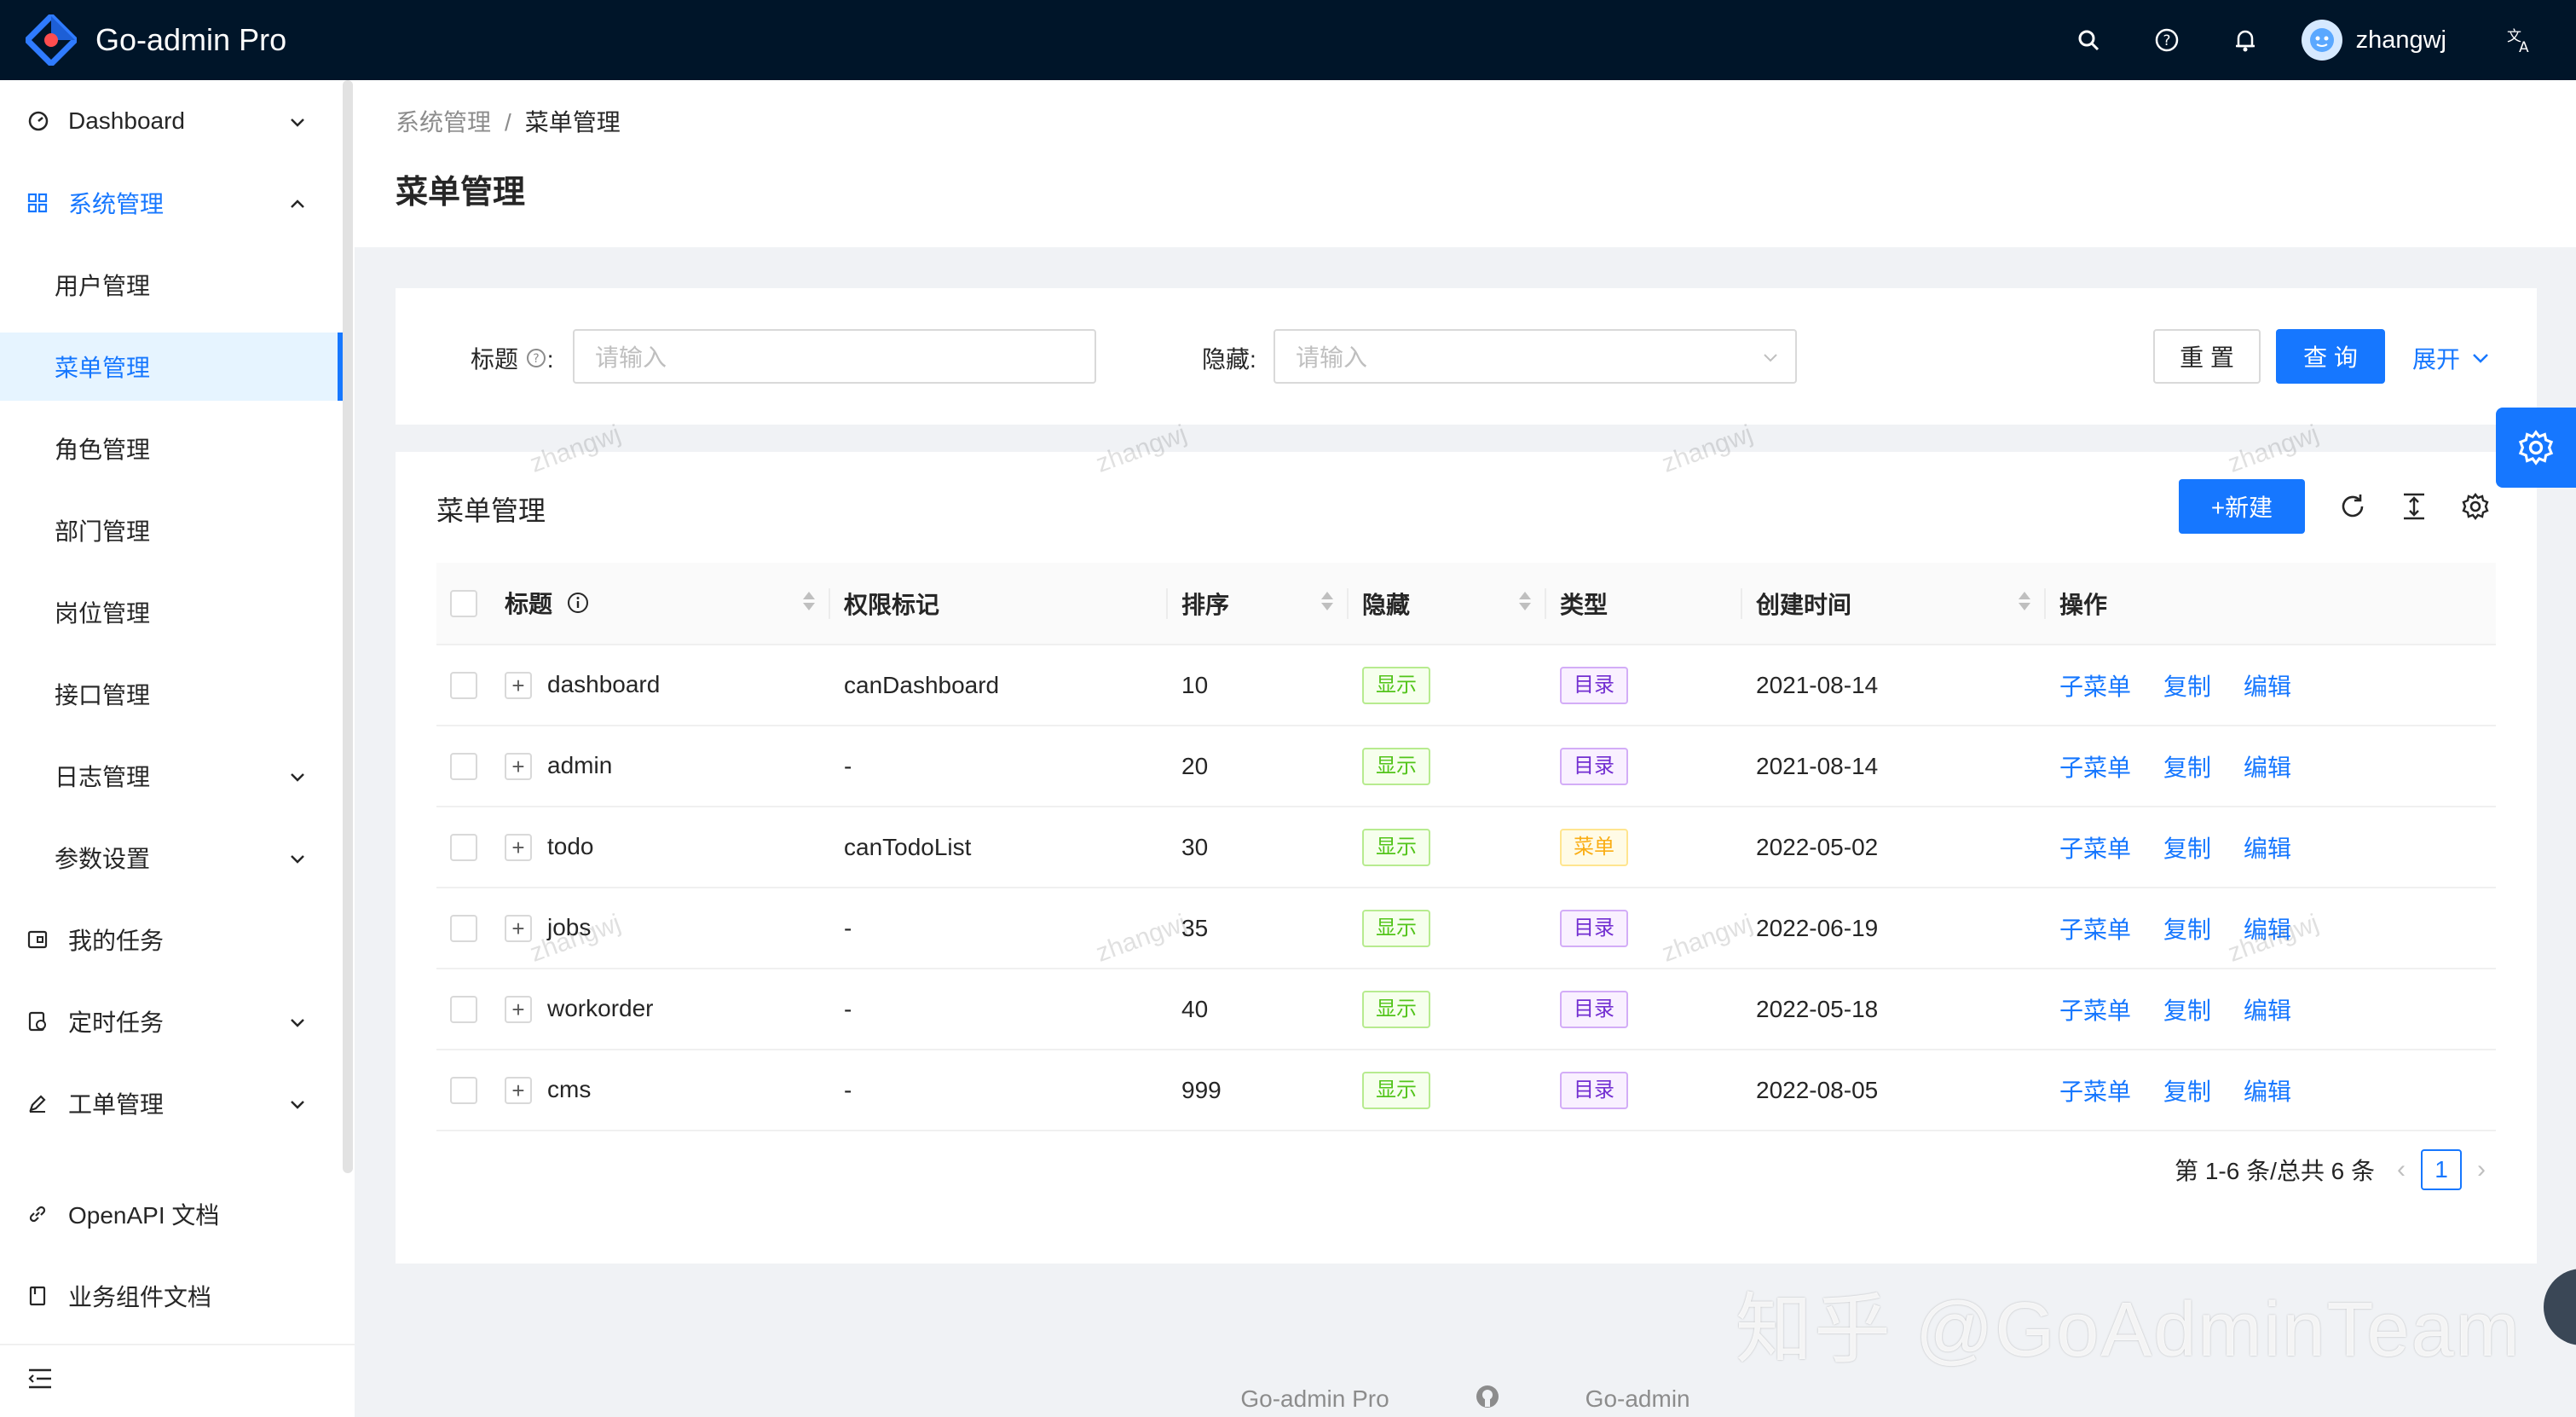  Describe the element at coordinates (2245, 40) in the screenshot. I see `bell-icon` at that location.